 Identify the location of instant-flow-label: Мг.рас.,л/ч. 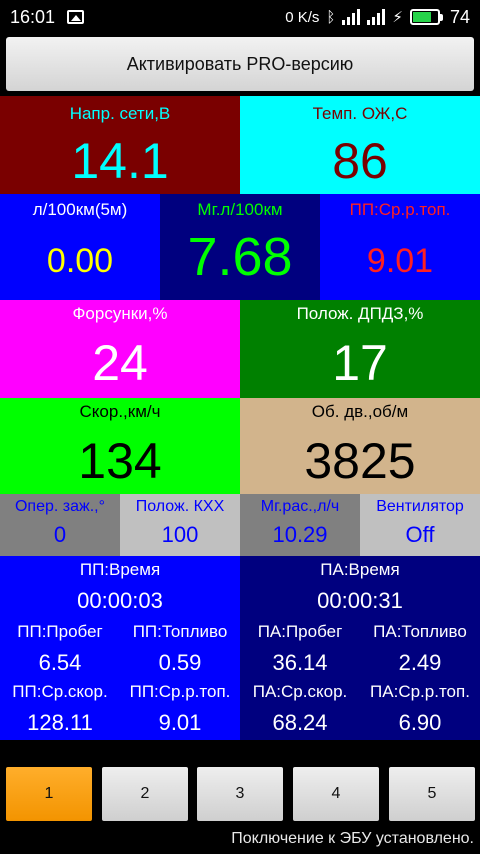
(300, 506).